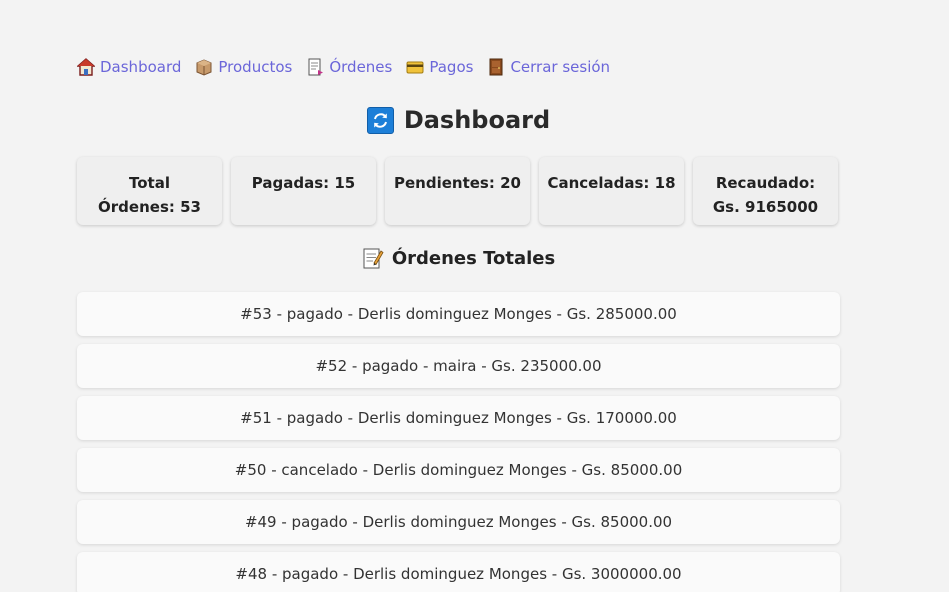  What do you see at coordinates (451, 67) in the screenshot?
I see `nav-label: Pagos` at bounding box center [451, 67].